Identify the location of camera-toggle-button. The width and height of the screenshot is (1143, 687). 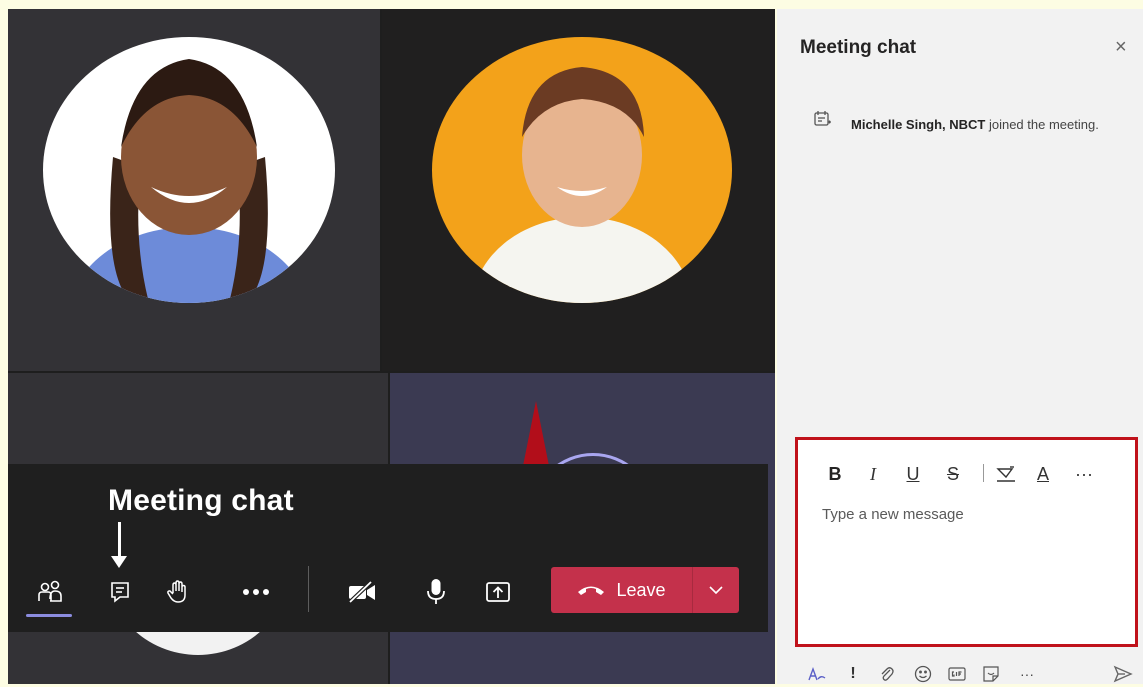
(362, 592).